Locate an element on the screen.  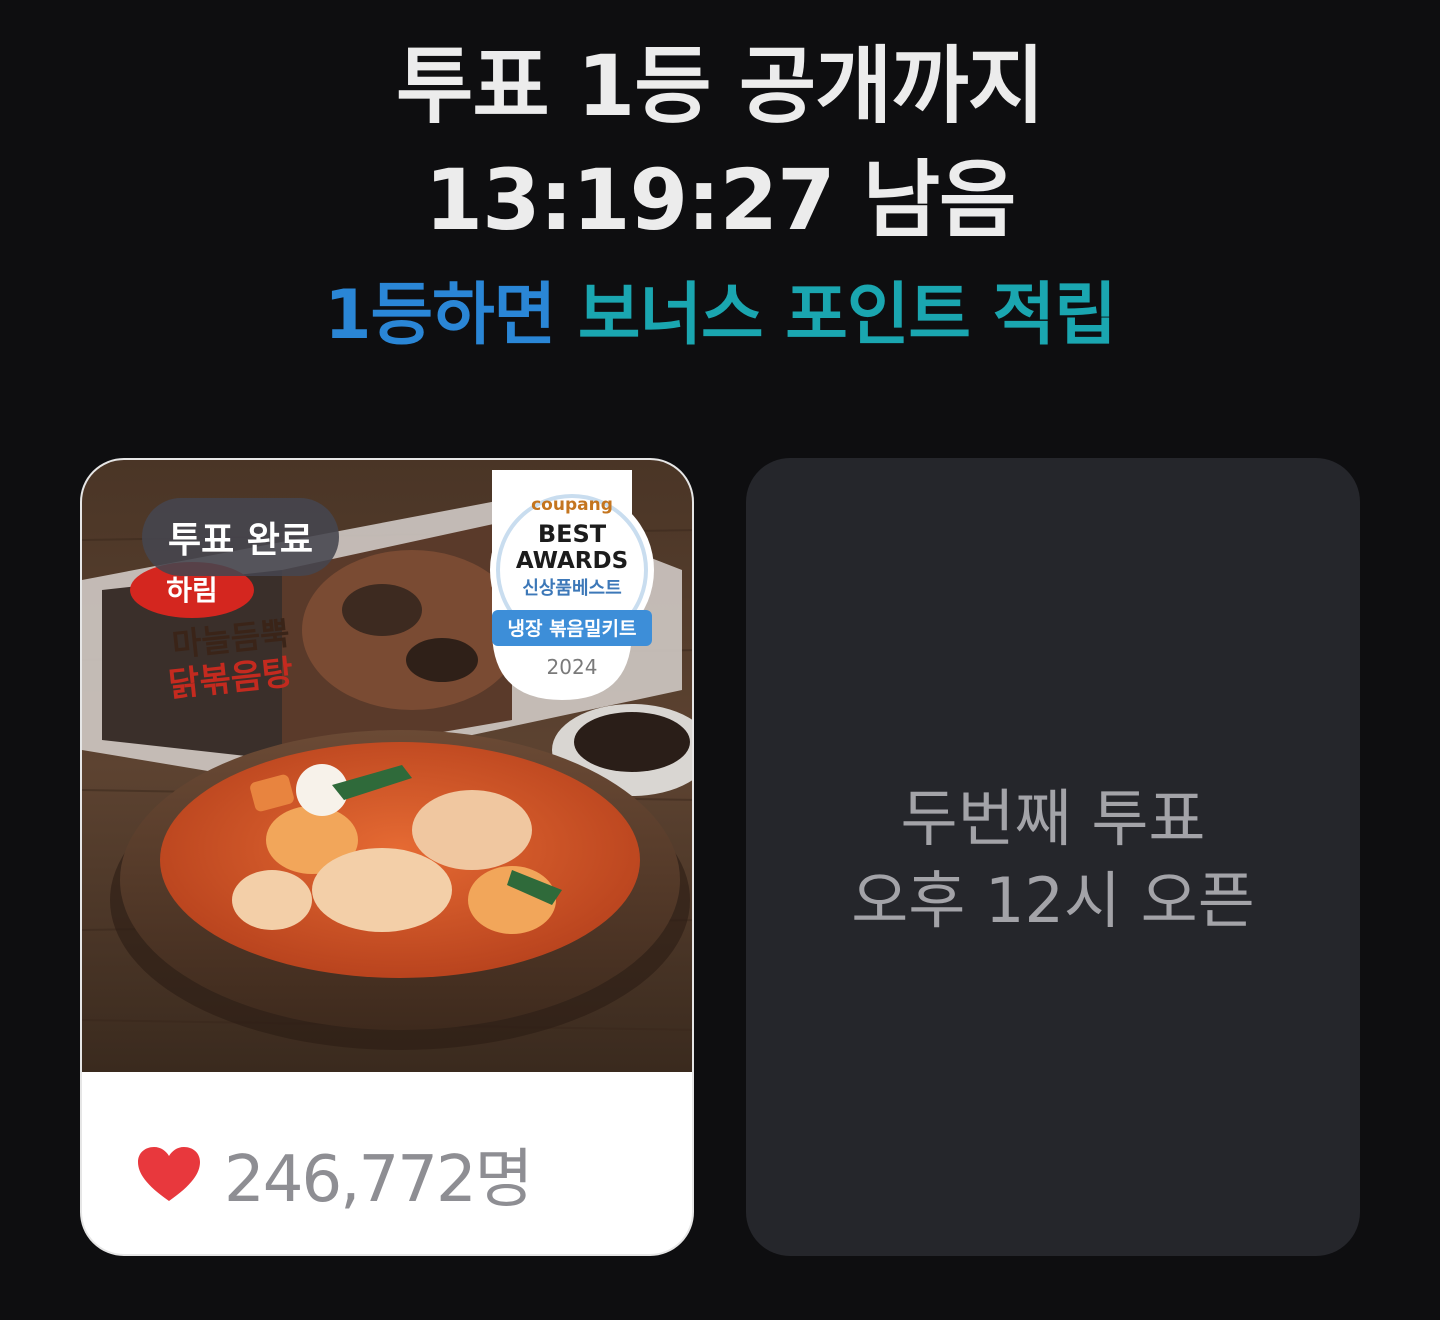
svg-text: BEST is located at coordinates (572, 534).